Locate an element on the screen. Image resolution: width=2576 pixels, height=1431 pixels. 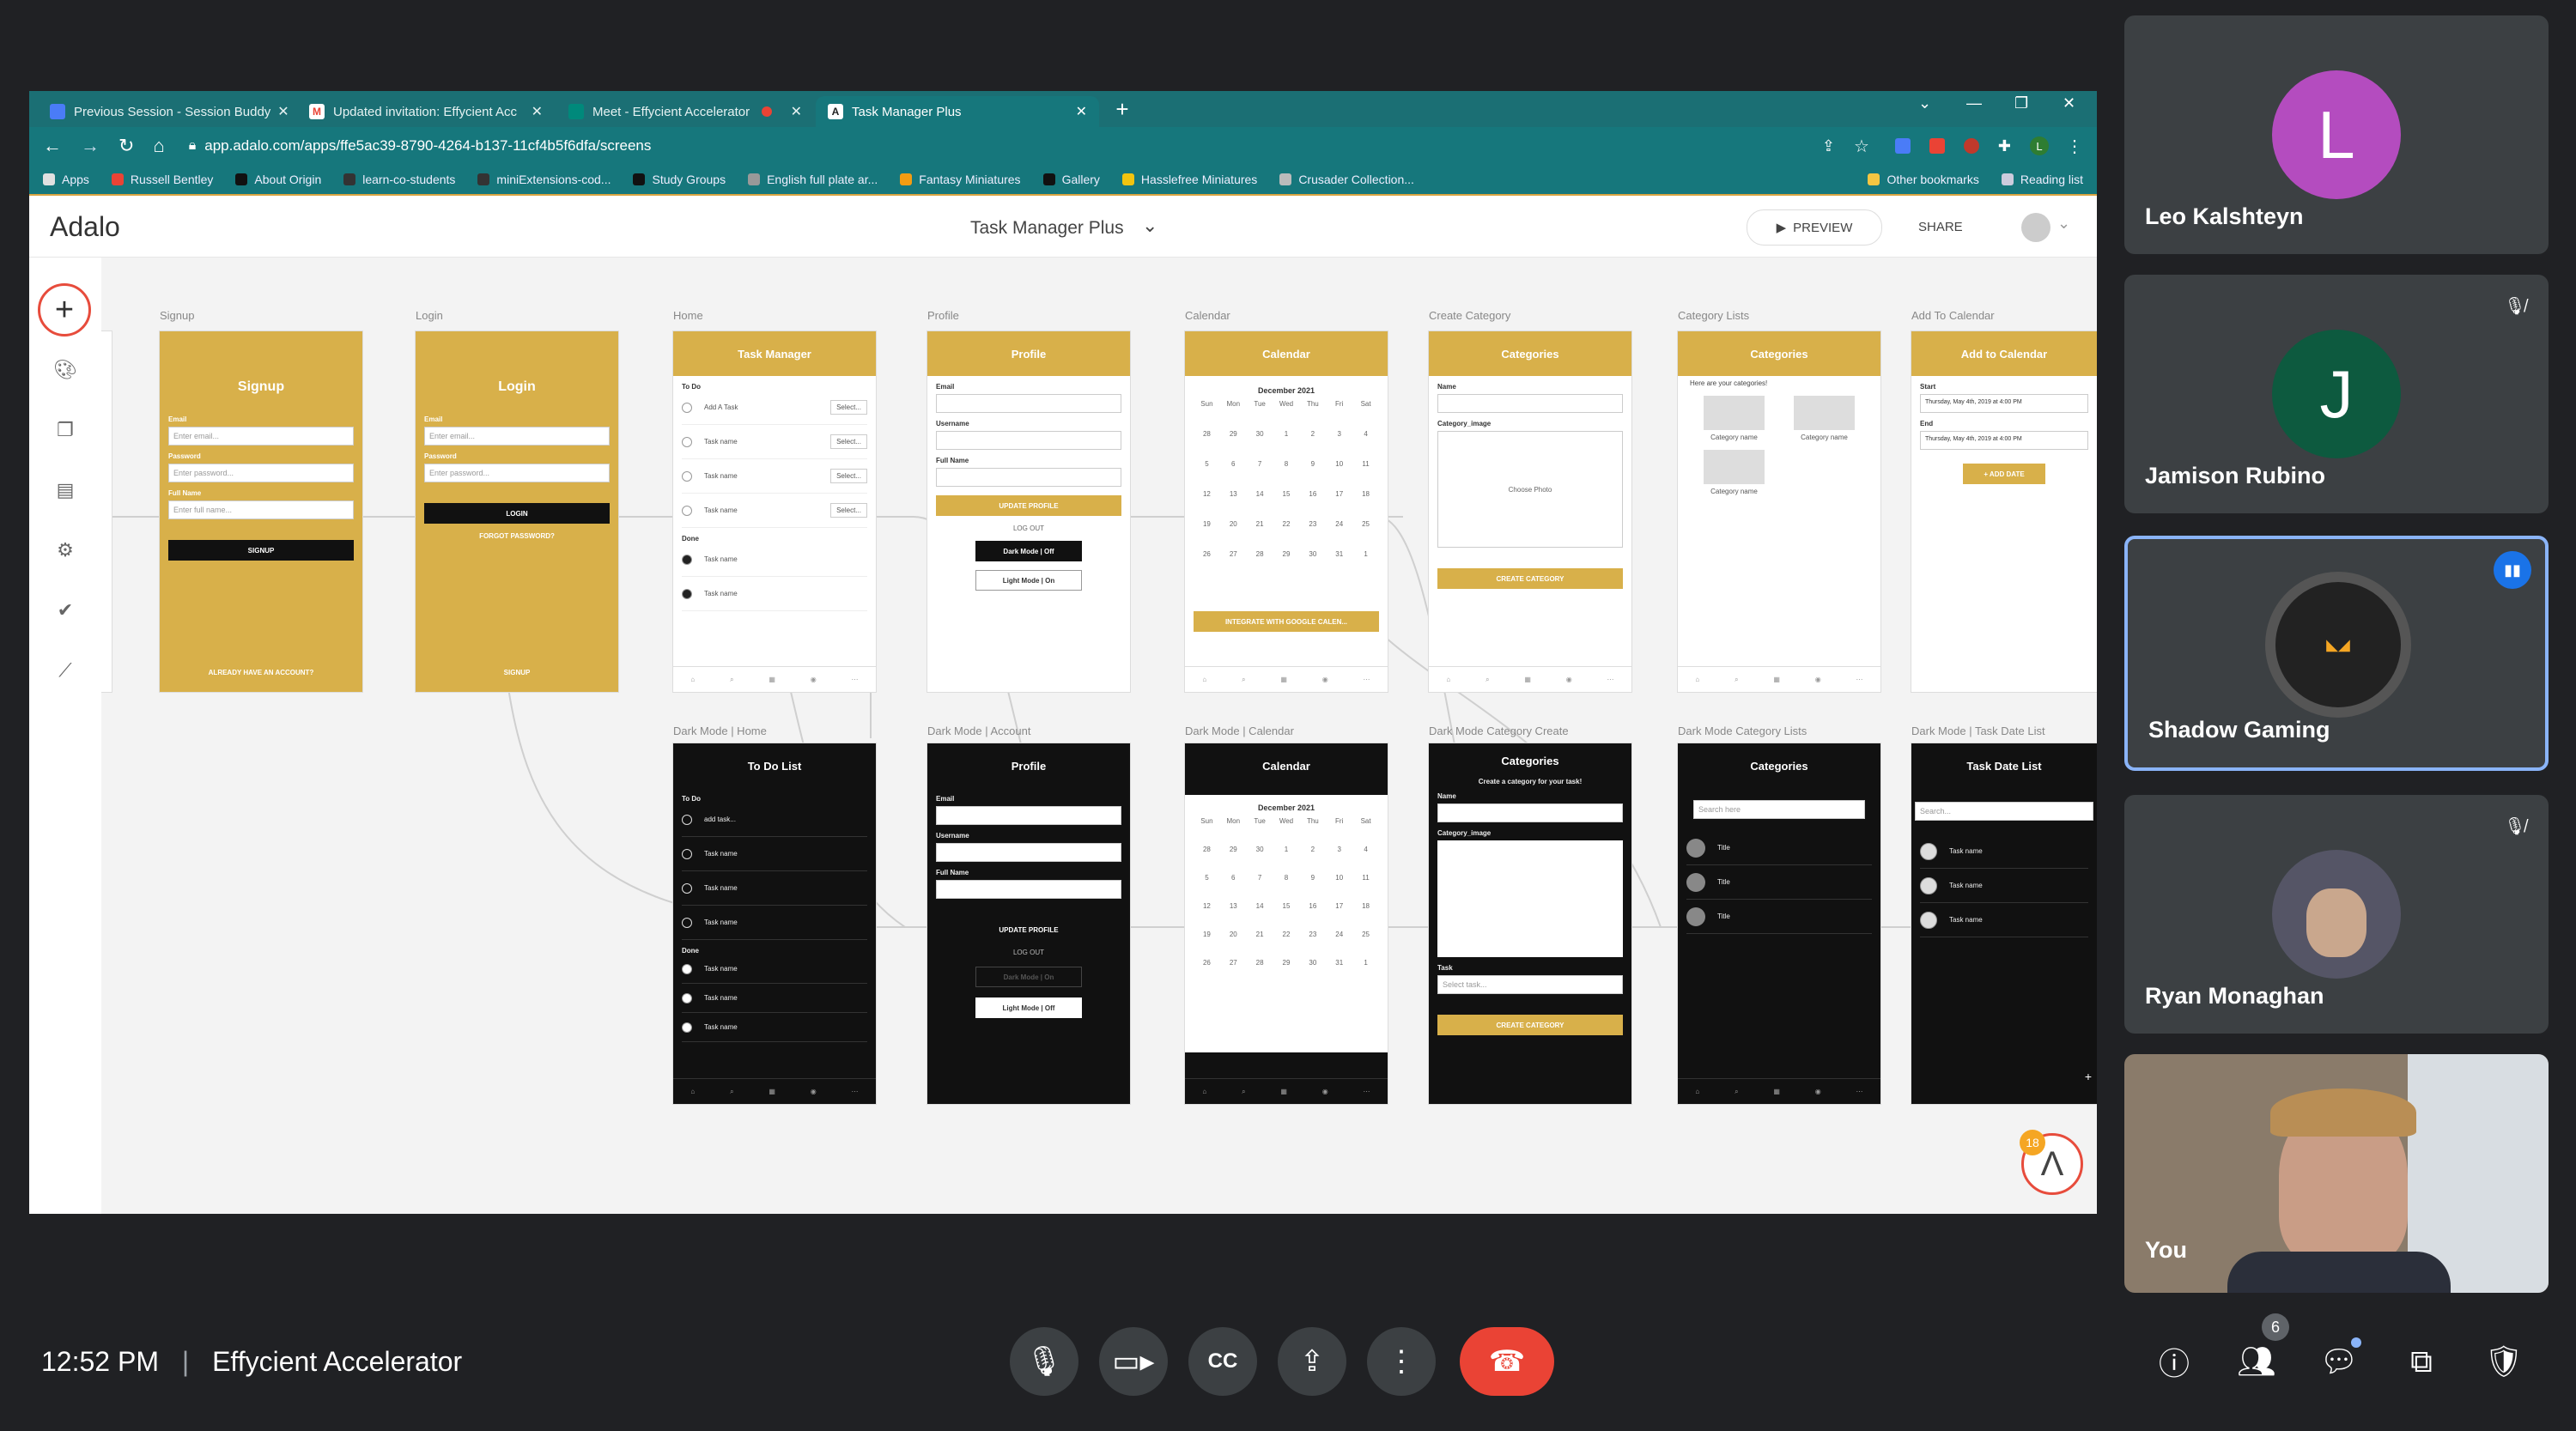
screen-label: Profile is located at coordinates (943, 316).